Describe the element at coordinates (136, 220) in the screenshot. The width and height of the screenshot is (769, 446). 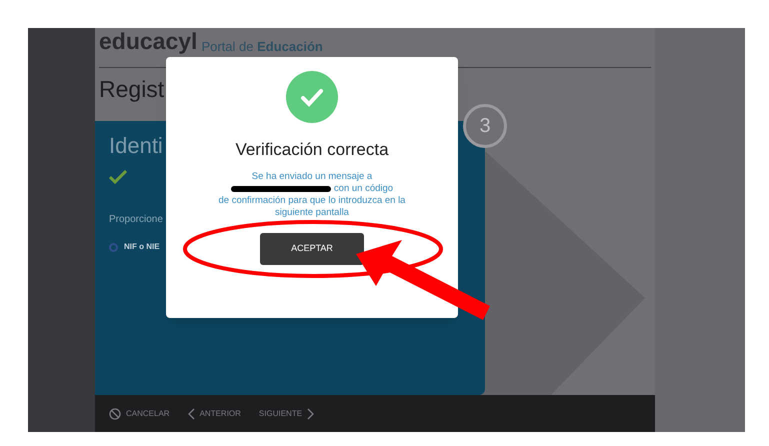
I see `panel-prompt: Proporcione` at that location.